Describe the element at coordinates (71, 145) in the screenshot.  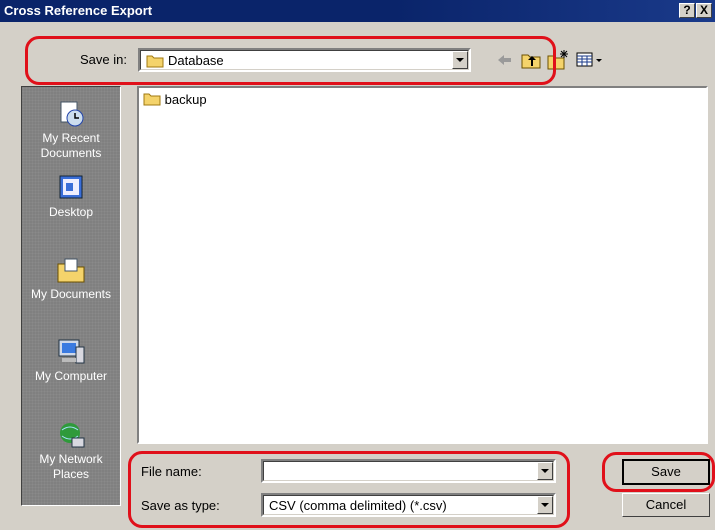
I see `place-label: My Recent Documents` at that location.